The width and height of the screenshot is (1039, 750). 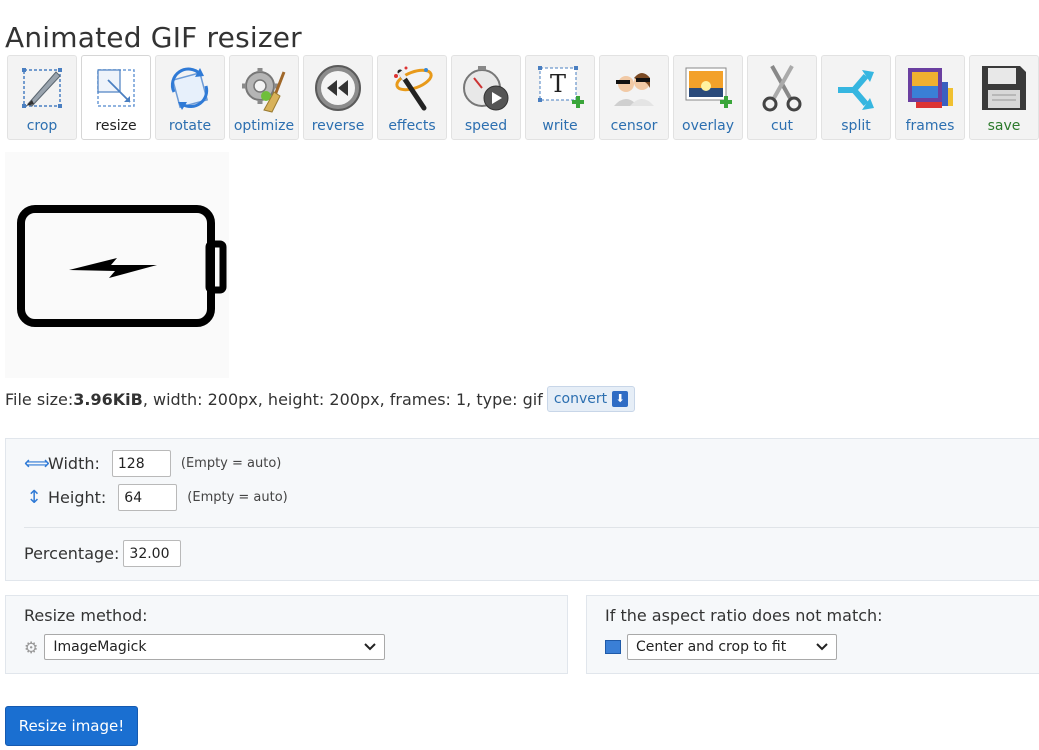 What do you see at coordinates (42, 126) in the screenshot?
I see `tool-crop-label: crop` at bounding box center [42, 126].